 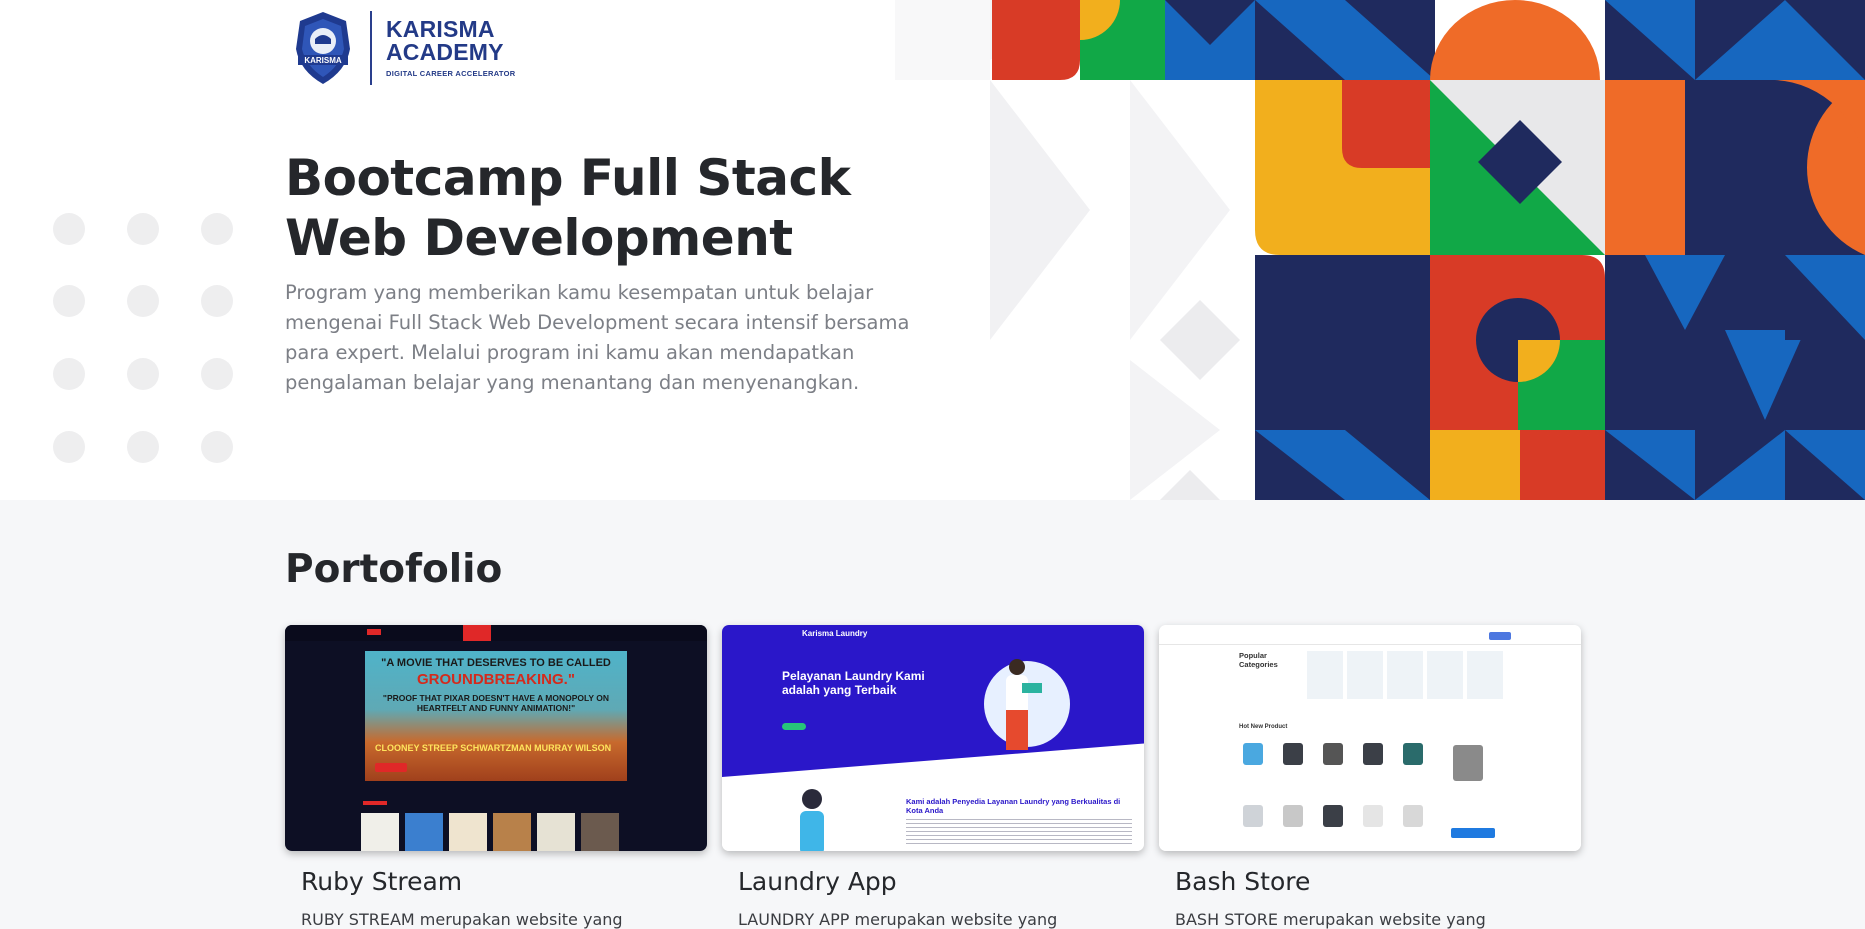 What do you see at coordinates (451, 74) in the screenshot?
I see `logo-tagline: DIGITAL CAREER ACCELERATOR` at bounding box center [451, 74].